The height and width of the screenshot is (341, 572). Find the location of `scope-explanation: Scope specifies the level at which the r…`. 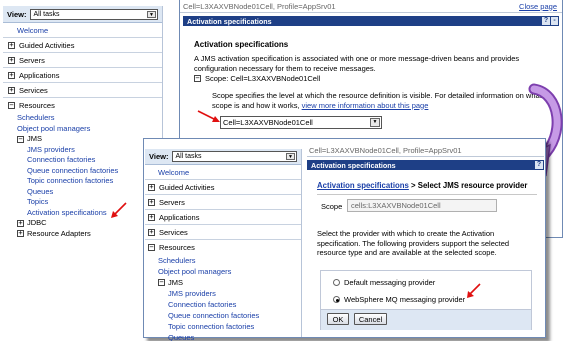

scope-explanation: Scope specifies the level at which the r… is located at coordinates (384, 100).